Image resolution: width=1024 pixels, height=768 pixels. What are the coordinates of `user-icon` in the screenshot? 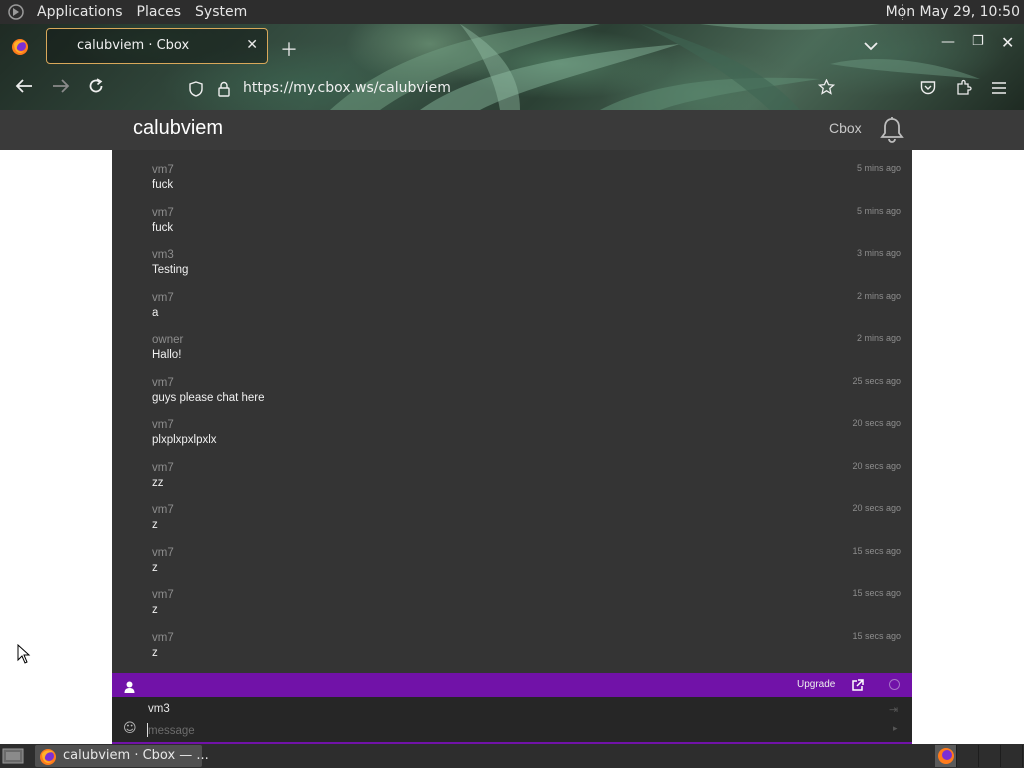 It's located at (129, 687).